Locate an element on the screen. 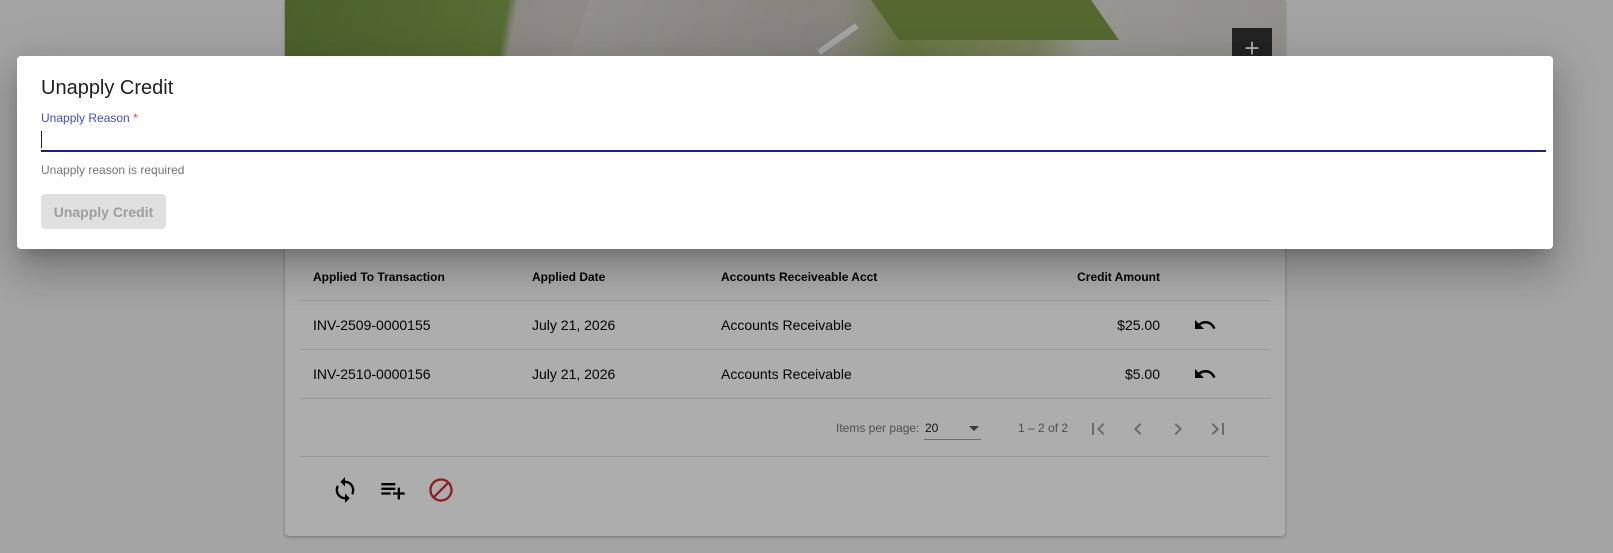 This screenshot has height=553, width=1613. unapply-reason-input is located at coordinates (793, 140).